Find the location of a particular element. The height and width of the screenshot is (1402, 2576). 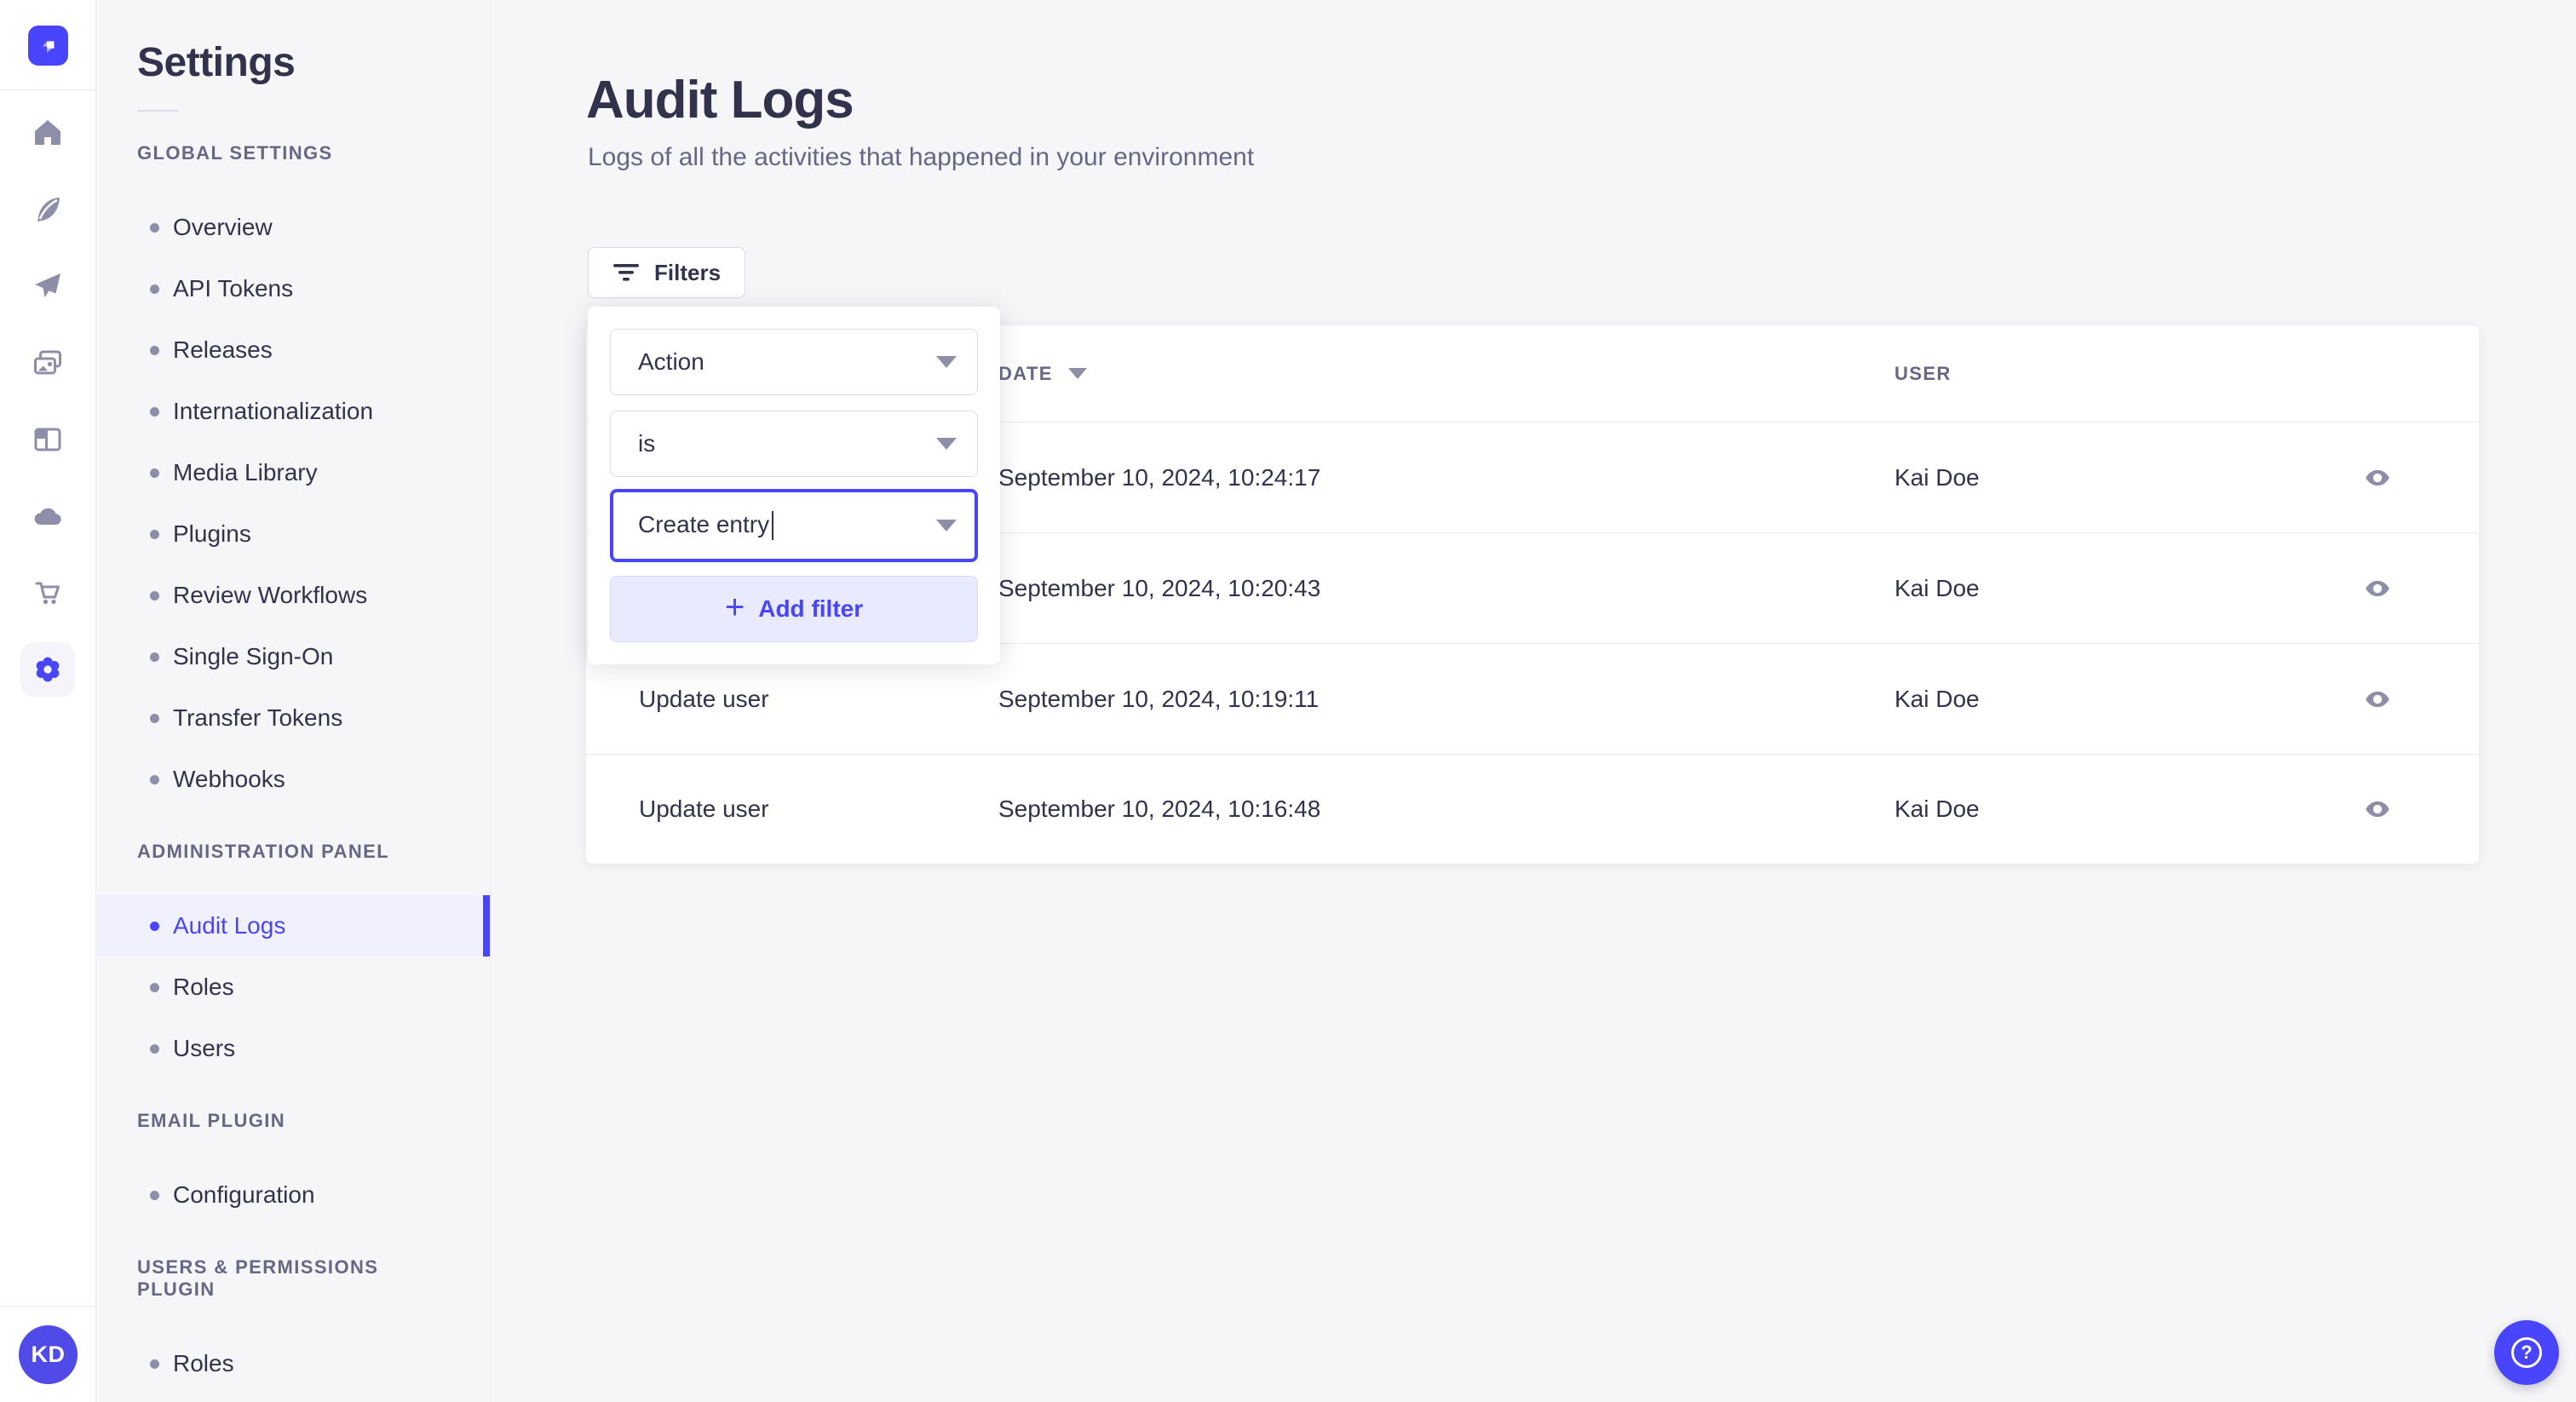

sidebar-item-home is located at coordinates (48, 133).